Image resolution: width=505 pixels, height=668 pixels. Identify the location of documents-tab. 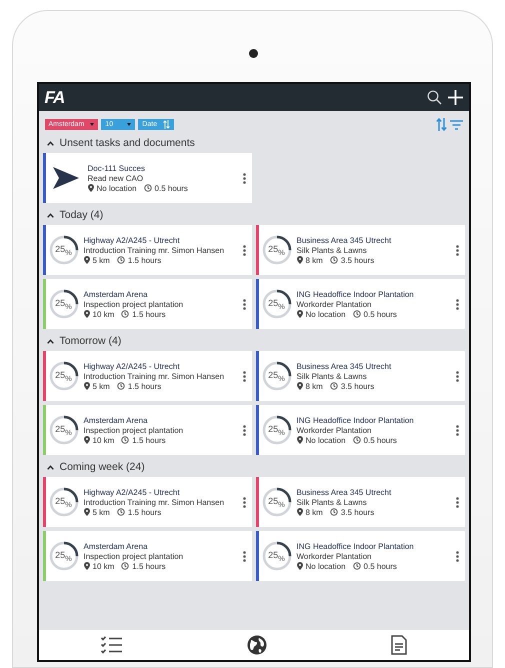
(398, 645).